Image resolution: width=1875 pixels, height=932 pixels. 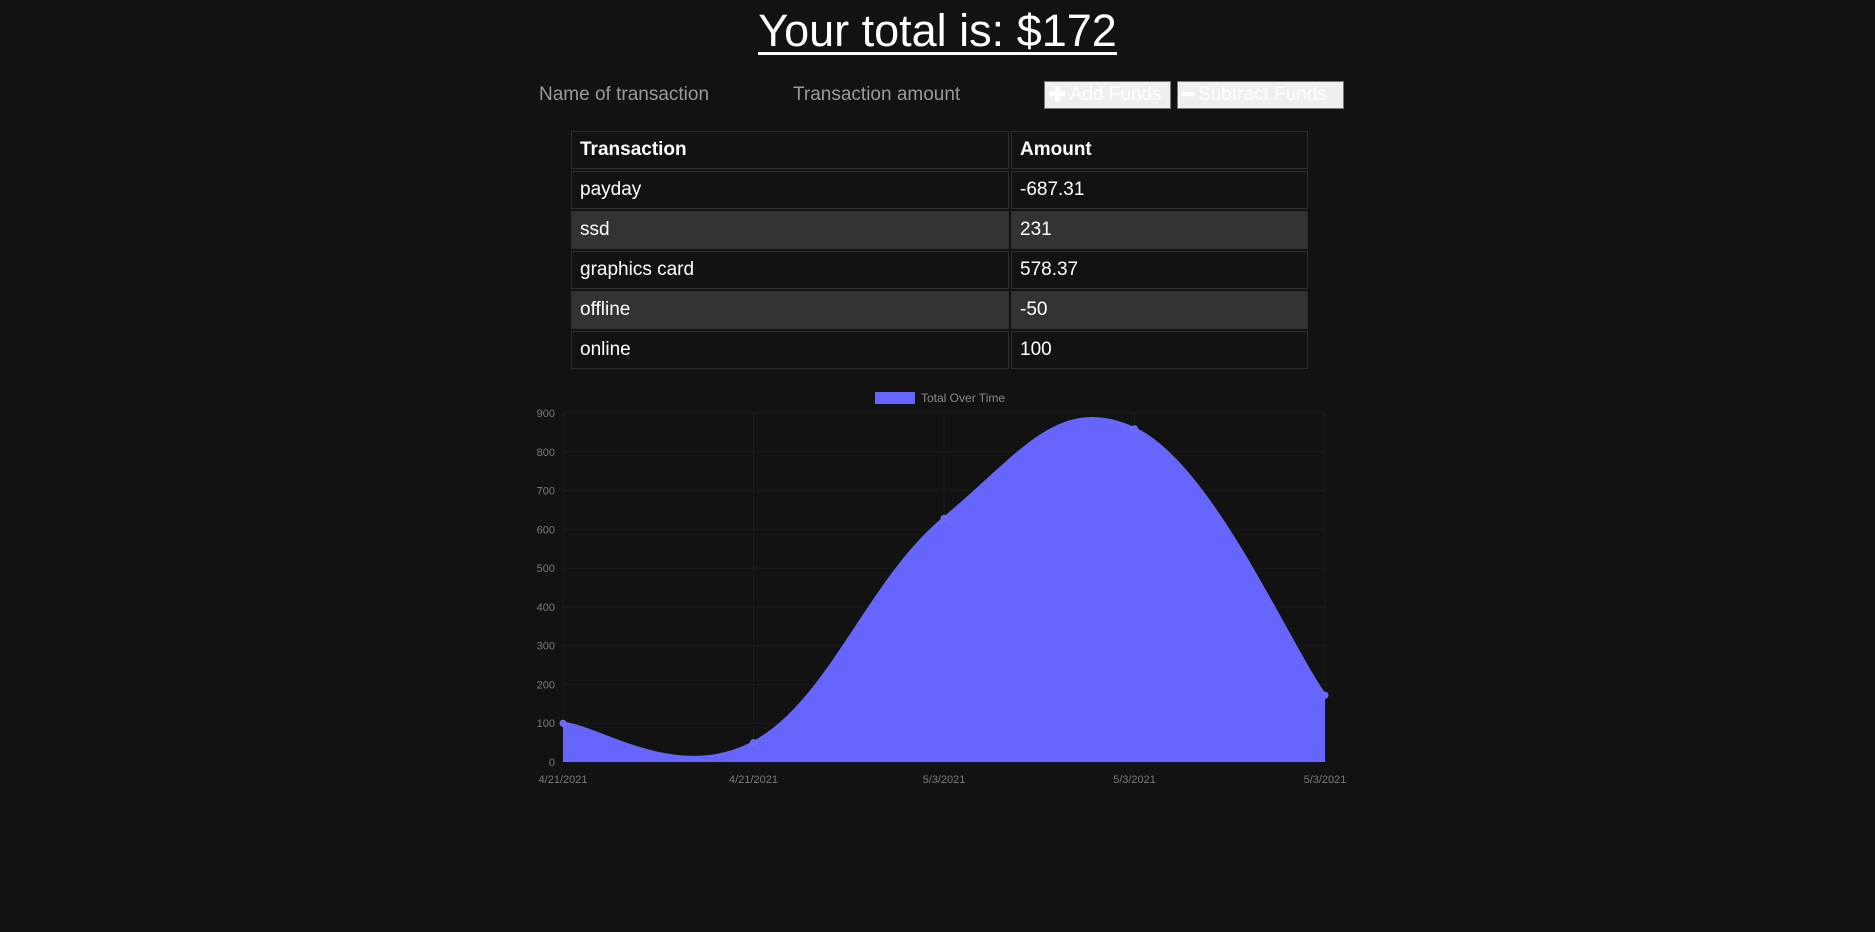 What do you see at coordinates (1188, 95) in the screenshot?
I see `minus-icon: ━` at bounding box center [1188, 95].